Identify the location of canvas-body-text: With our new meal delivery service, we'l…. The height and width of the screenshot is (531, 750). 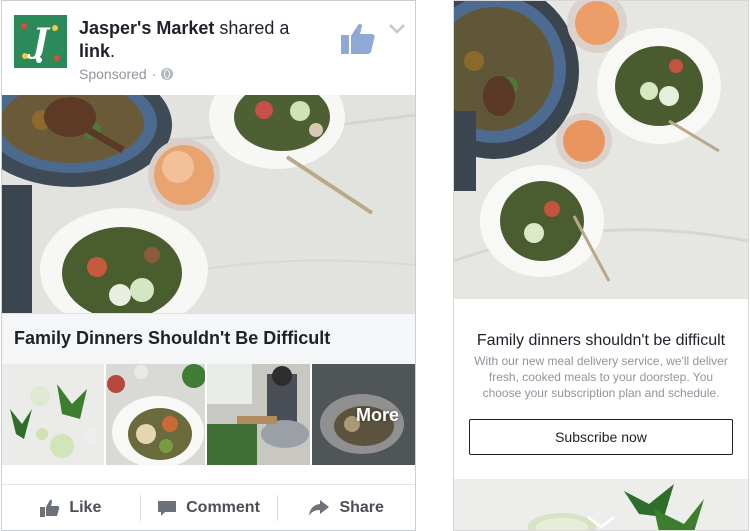
(601, 377).